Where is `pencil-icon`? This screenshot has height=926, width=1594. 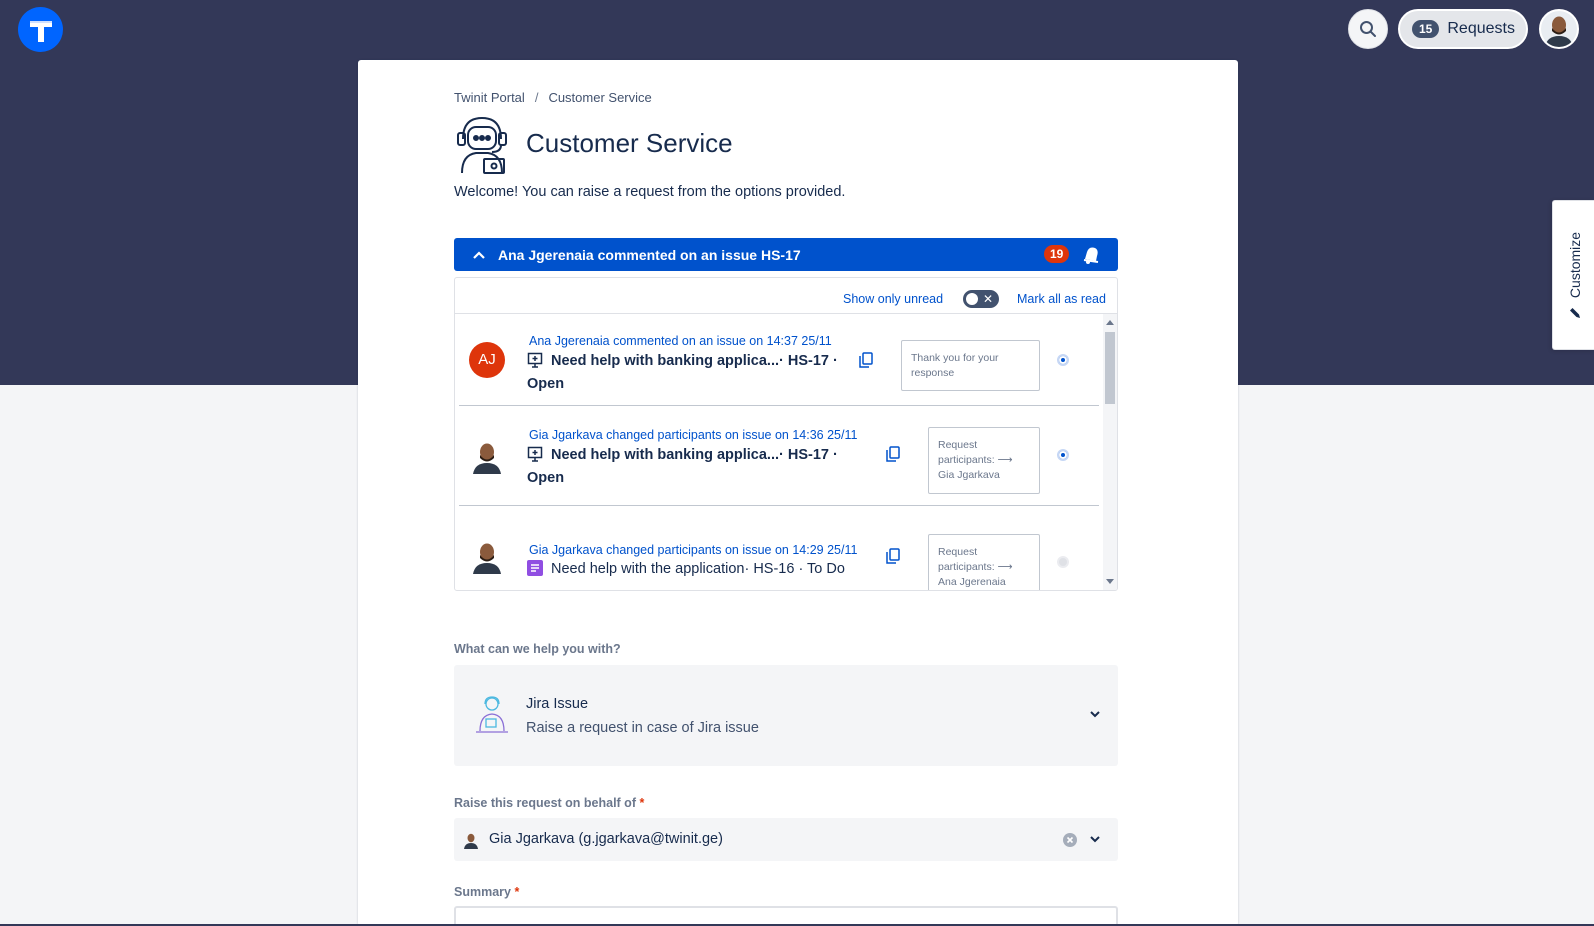
pencil-icon is located at coordinates (1575, 313).